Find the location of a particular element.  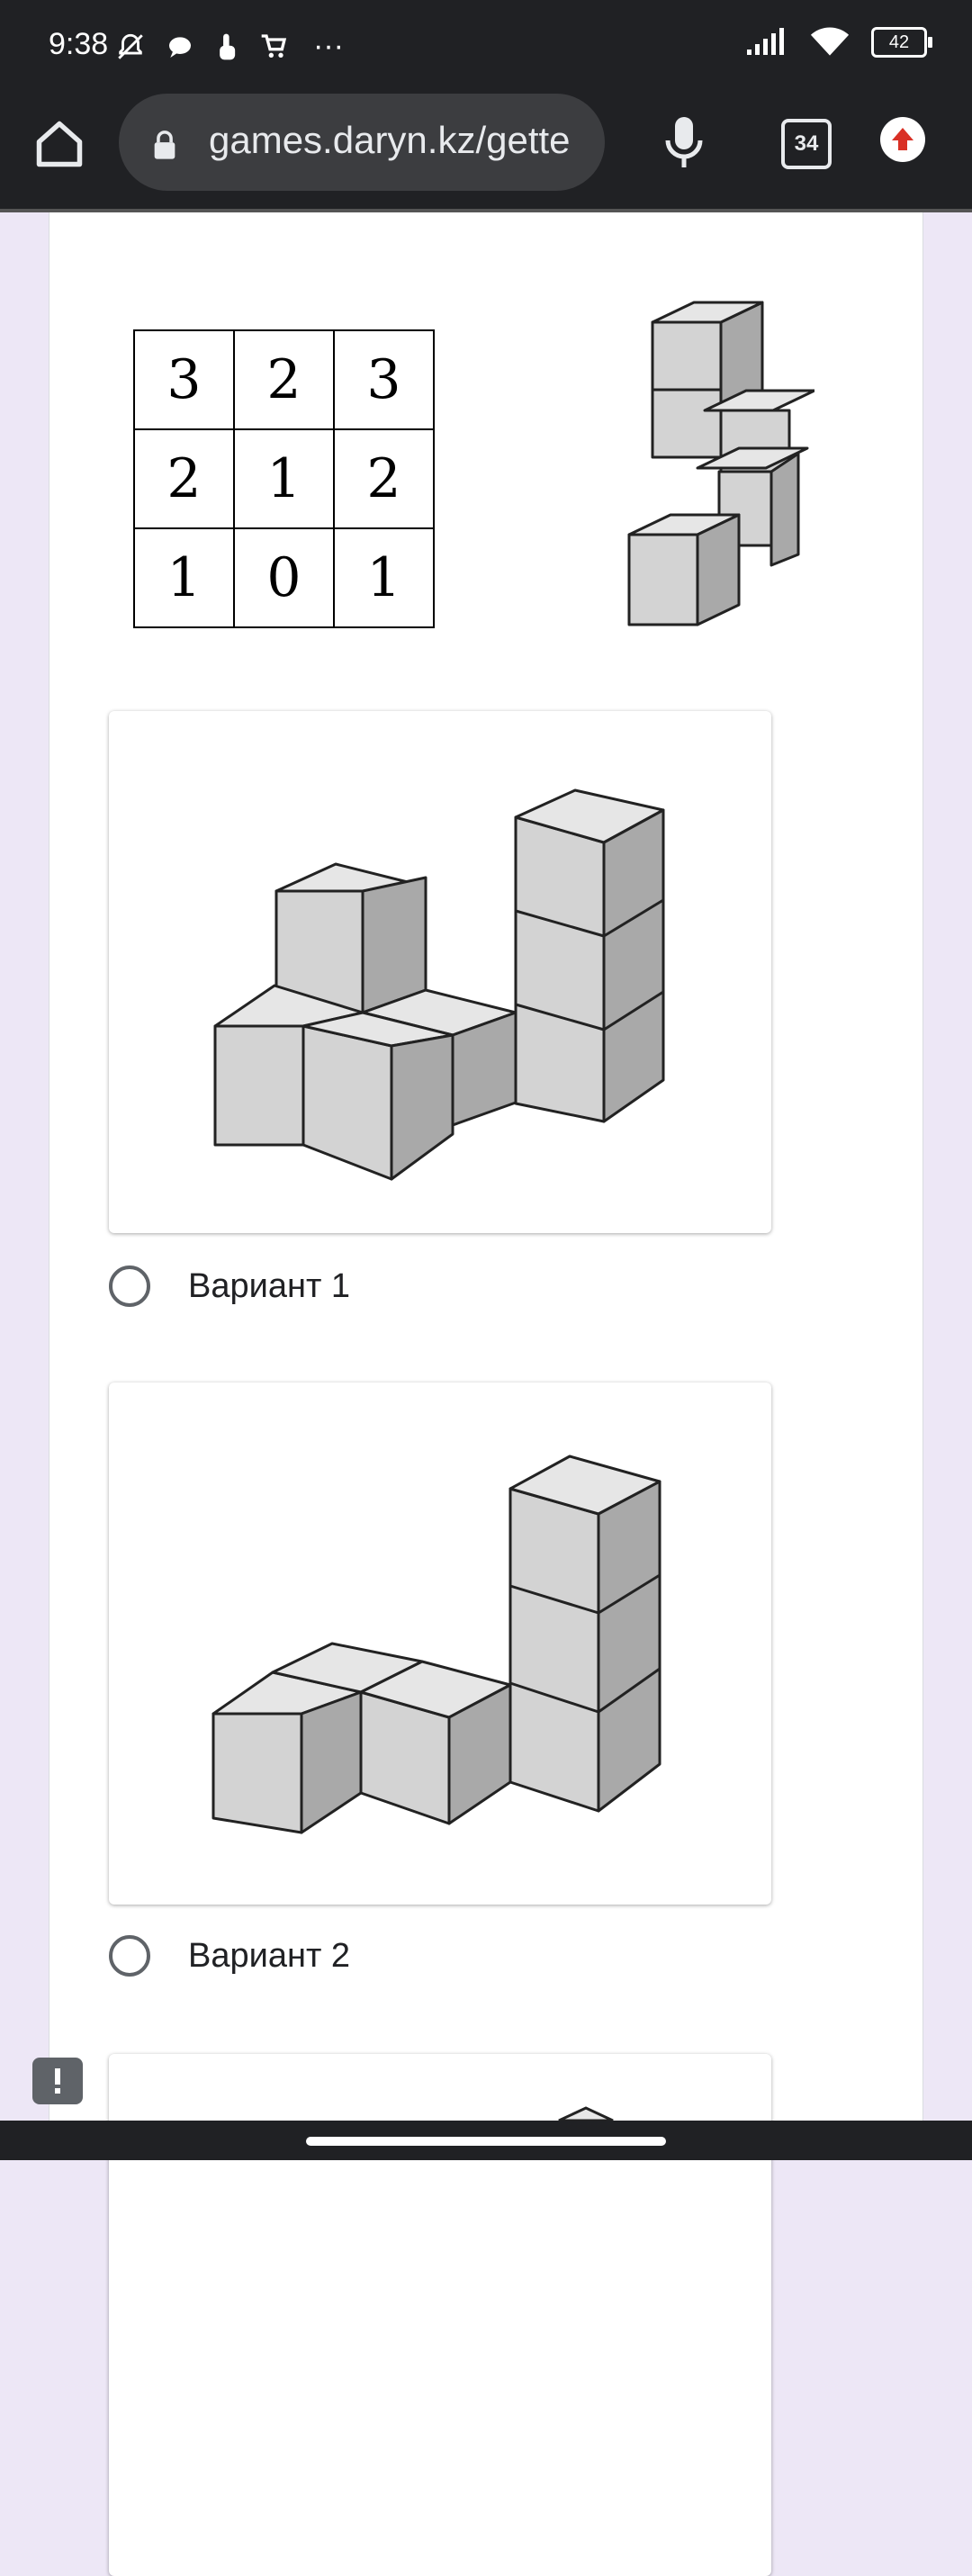

option-2: Вариант 2 is located at coordinates (229, 1956).